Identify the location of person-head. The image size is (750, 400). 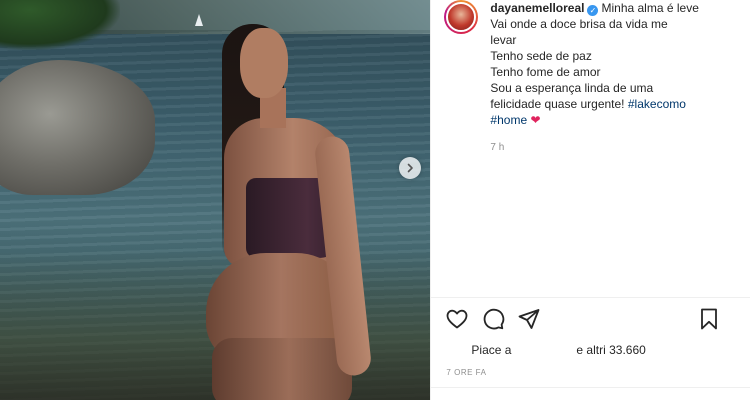
(264, 63).